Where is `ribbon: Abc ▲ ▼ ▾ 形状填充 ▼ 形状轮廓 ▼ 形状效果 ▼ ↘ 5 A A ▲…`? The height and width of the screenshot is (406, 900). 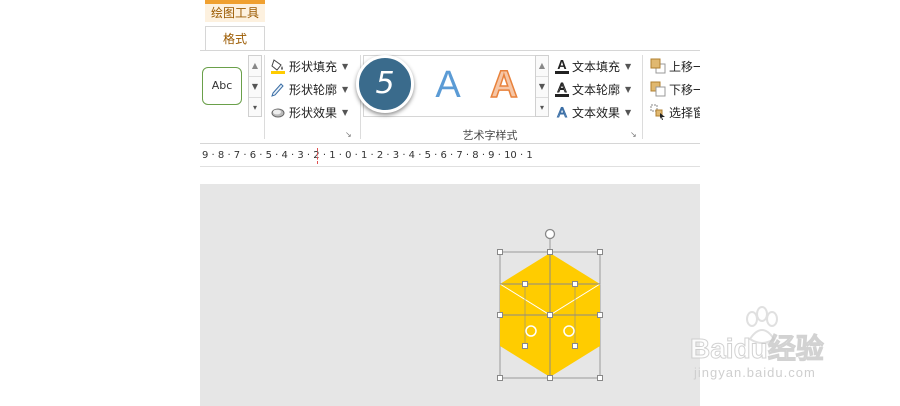
ribbon: Abc ▲ ▼ ▾ 形状填充 ▼ 形状轮廓 ▼ 形状效果 ▼ ↘ 5 A A ▲… is located at coordinates (450, 97).